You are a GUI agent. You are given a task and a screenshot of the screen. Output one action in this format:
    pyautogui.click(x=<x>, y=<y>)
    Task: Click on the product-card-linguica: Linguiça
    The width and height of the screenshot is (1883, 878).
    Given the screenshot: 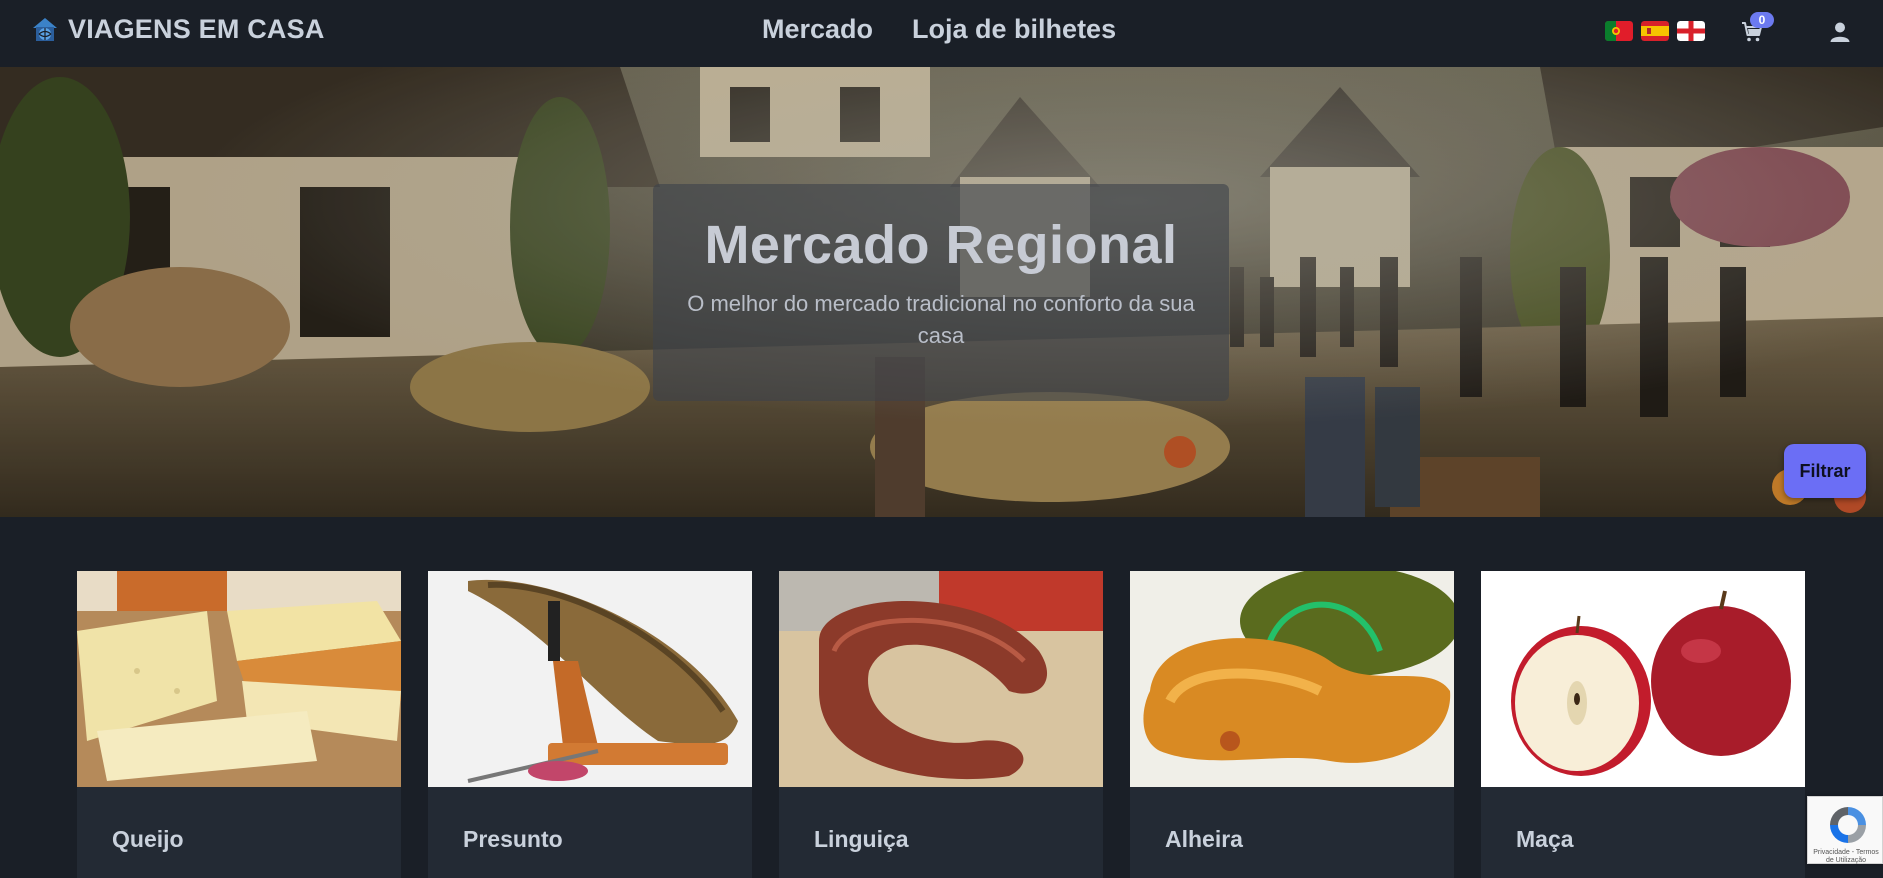 What is the action you would take?
    pyautogui.click(x=941, y=724)
    